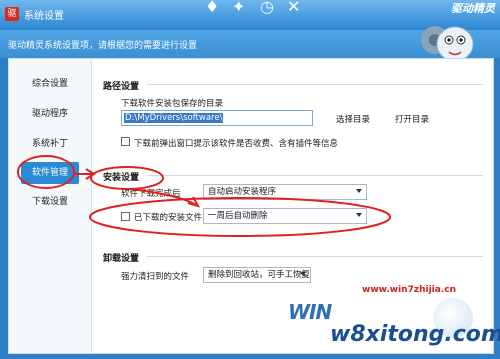 The image size is (500, 359). What do you see at coordinates (155, 277) in the screenshot?
I see `force-clean-label: 强力清扫到的文件` at bounding box center [155, 277].